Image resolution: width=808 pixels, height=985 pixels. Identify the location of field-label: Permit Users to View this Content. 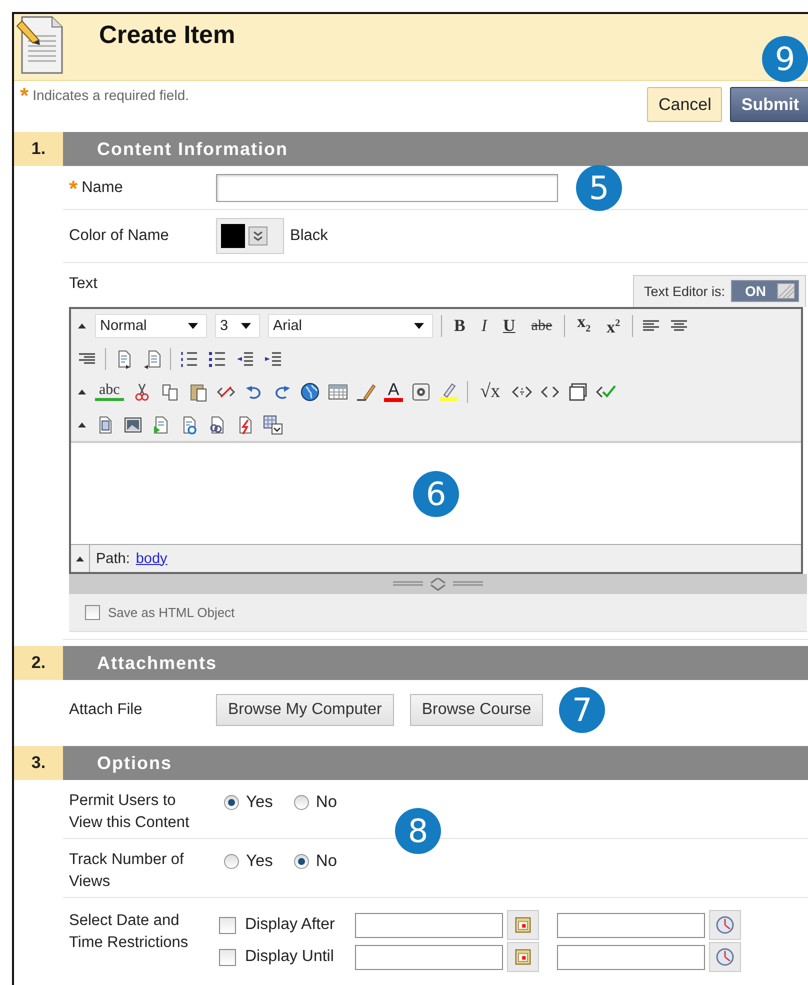
(129, 812).